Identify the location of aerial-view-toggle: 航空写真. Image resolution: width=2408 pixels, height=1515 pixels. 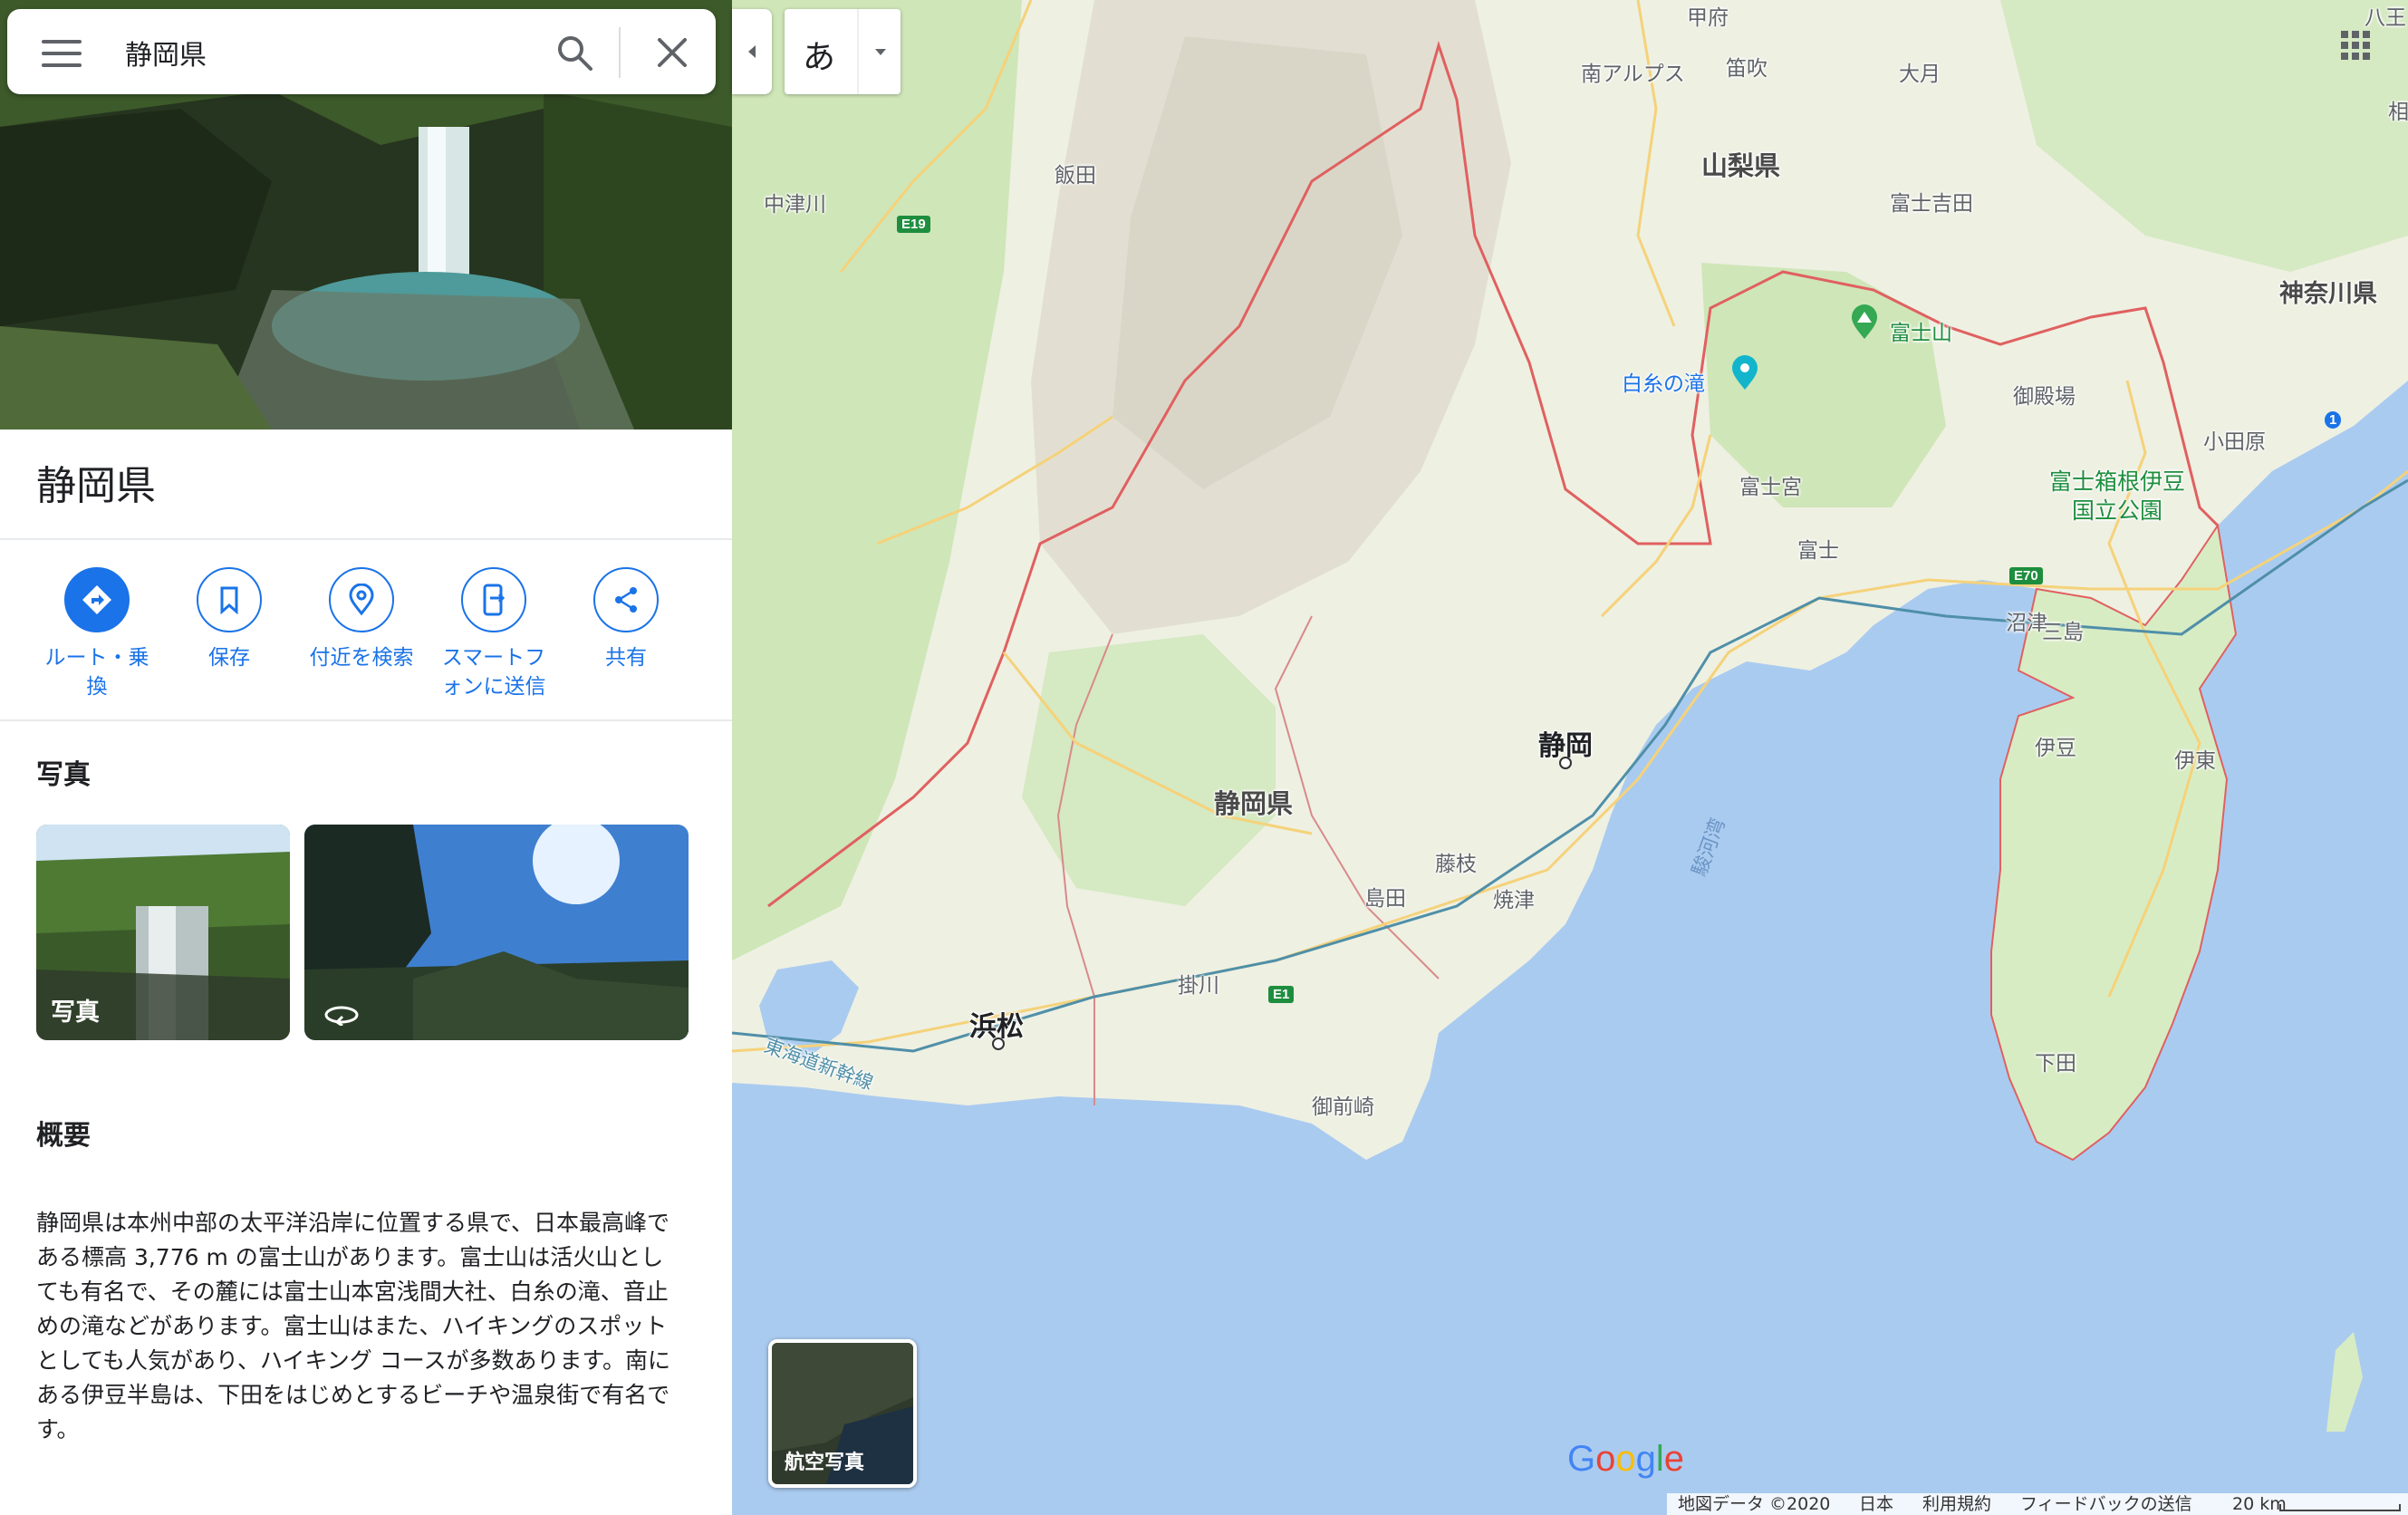
(842, 1413).